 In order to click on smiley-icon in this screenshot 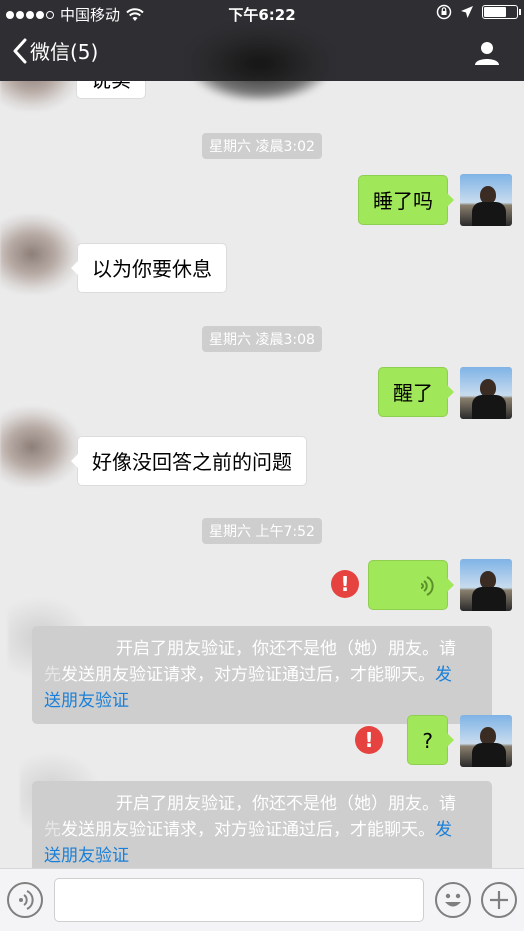, I will do `click(453, 900)`.